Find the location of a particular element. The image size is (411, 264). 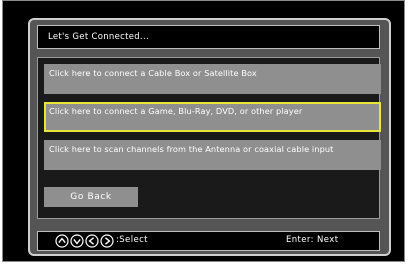

go-back-button: Go Back is located at coordinates (91, 197).